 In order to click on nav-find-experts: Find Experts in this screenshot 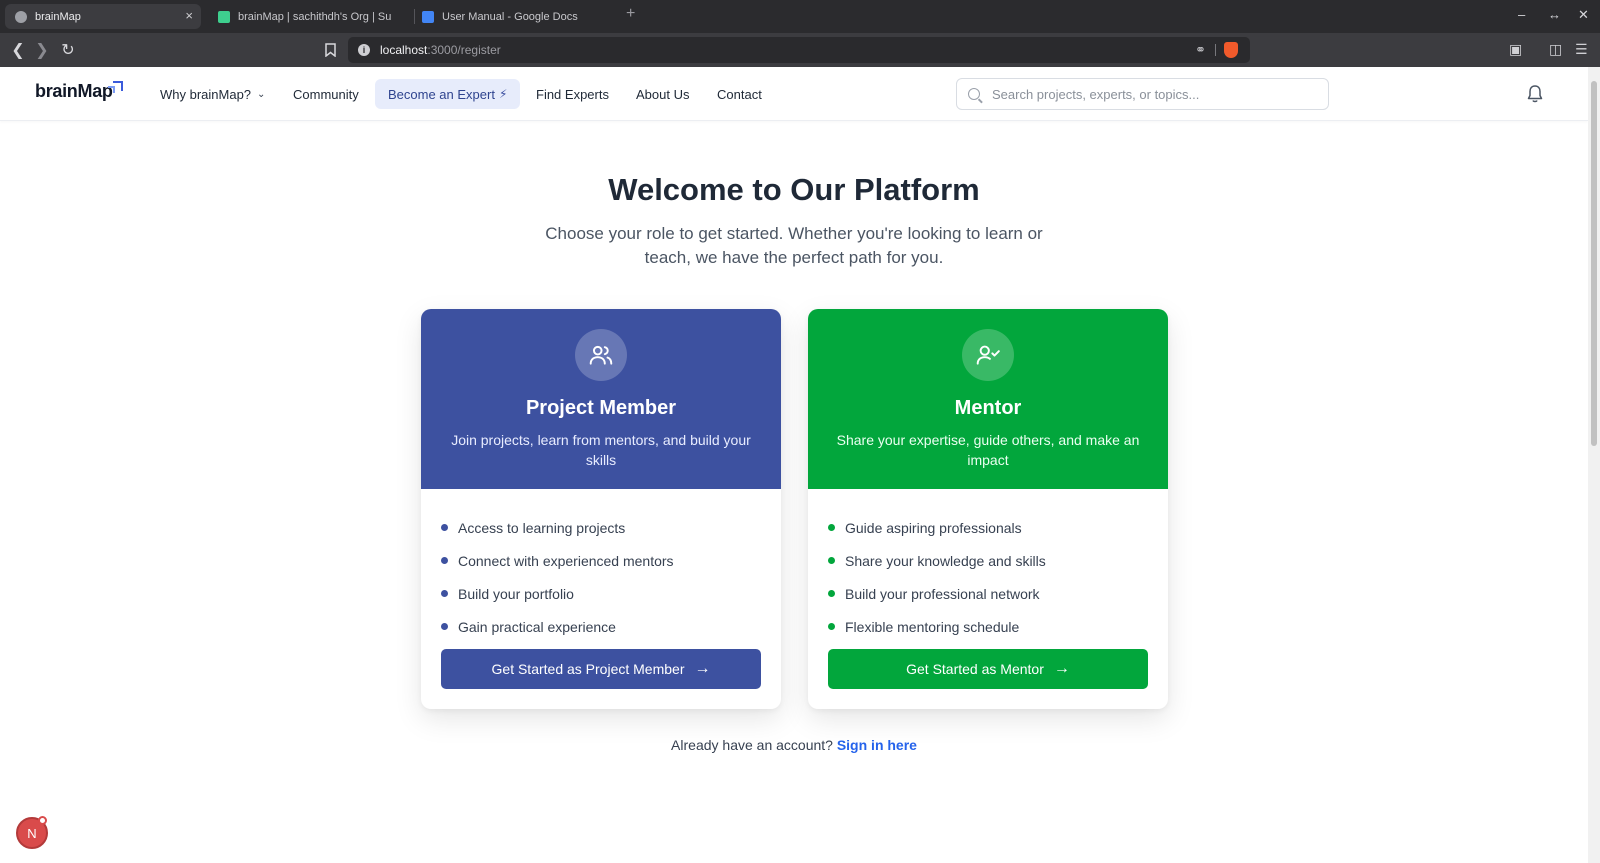, I will do `click(572, 94)`.